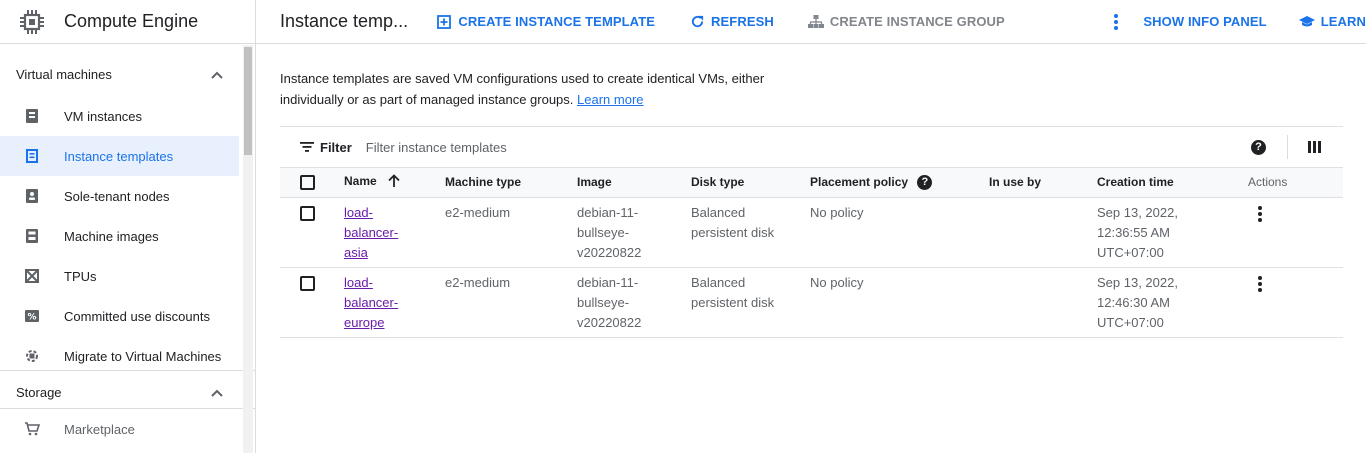  I want to click on sidebar-item-label: Instance templates, so click(119, 156).